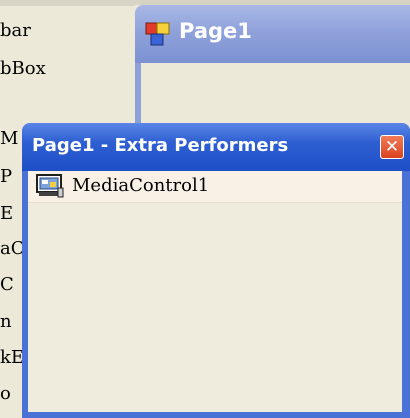  I want to click on close-button: ✕, so click(392, 147).